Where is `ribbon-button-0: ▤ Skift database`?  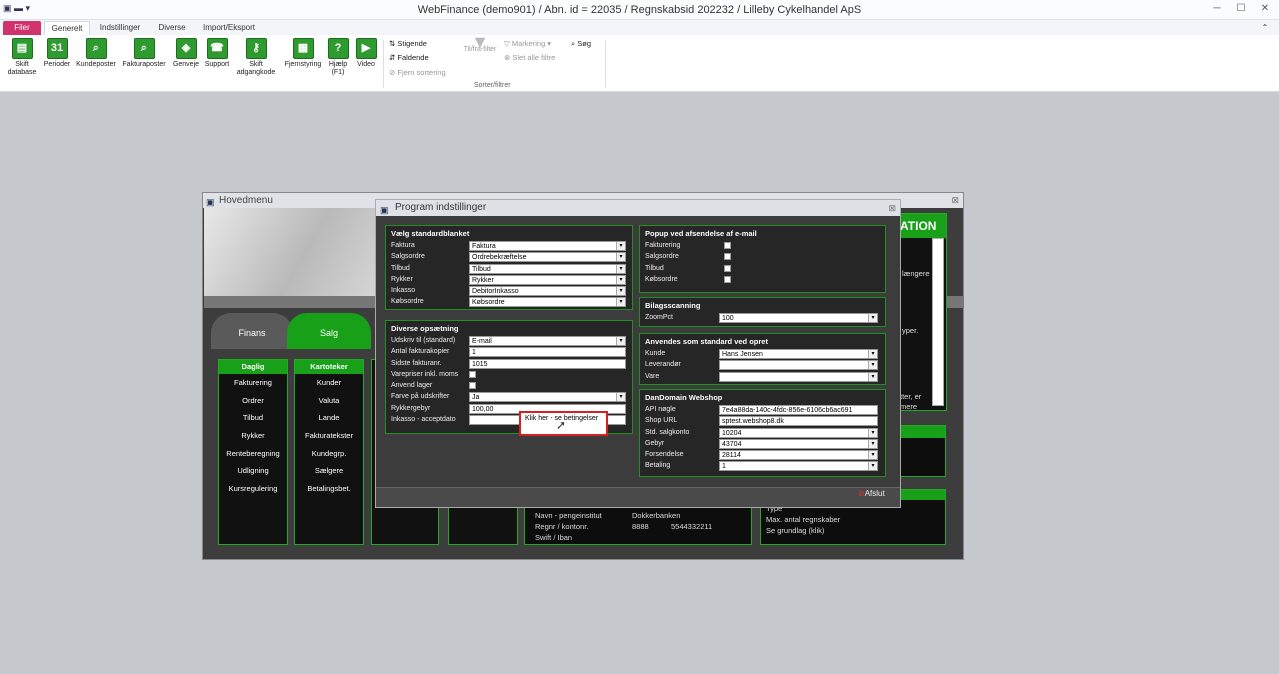 ribbon-button-0: ▤ Skift database is located at coordinates (22, 57).